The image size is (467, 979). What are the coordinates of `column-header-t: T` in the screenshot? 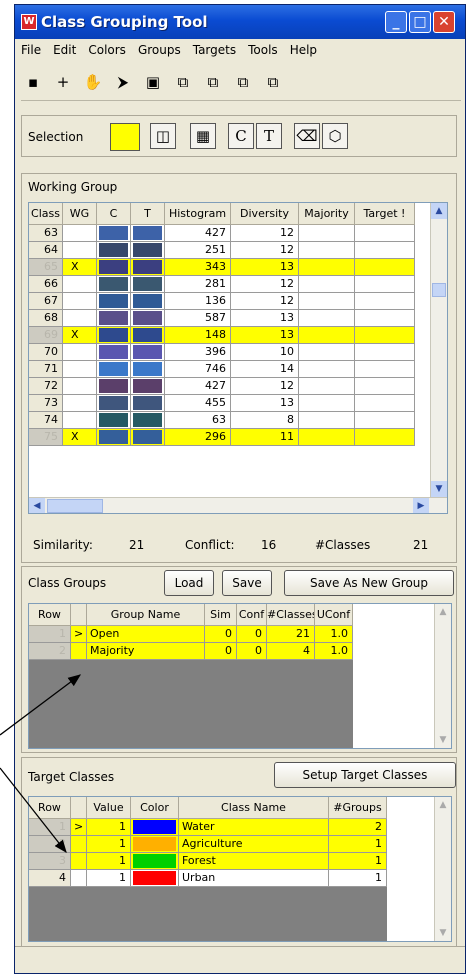 It's located at (148, 214).